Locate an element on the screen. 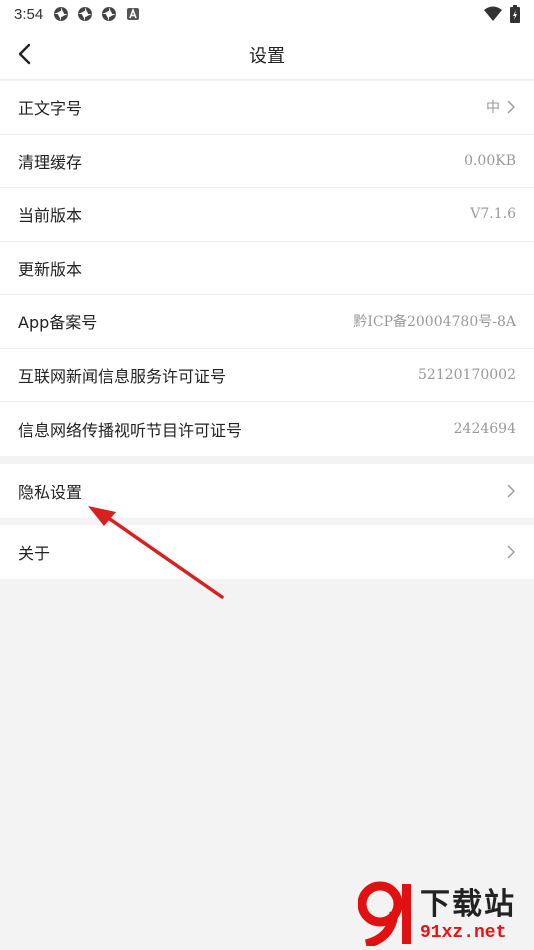 This screenshot has width=534, height=950. header-bar: 设置 is located at coordinates (267, 54).